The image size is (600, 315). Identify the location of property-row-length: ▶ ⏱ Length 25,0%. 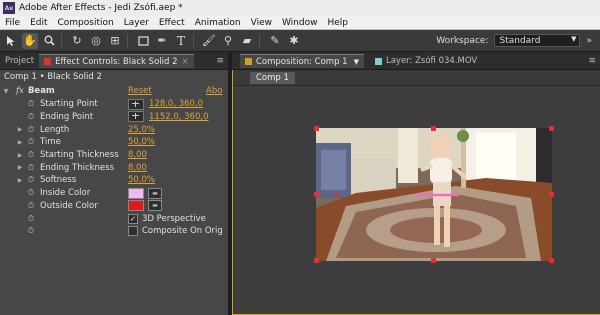
(114, 129).